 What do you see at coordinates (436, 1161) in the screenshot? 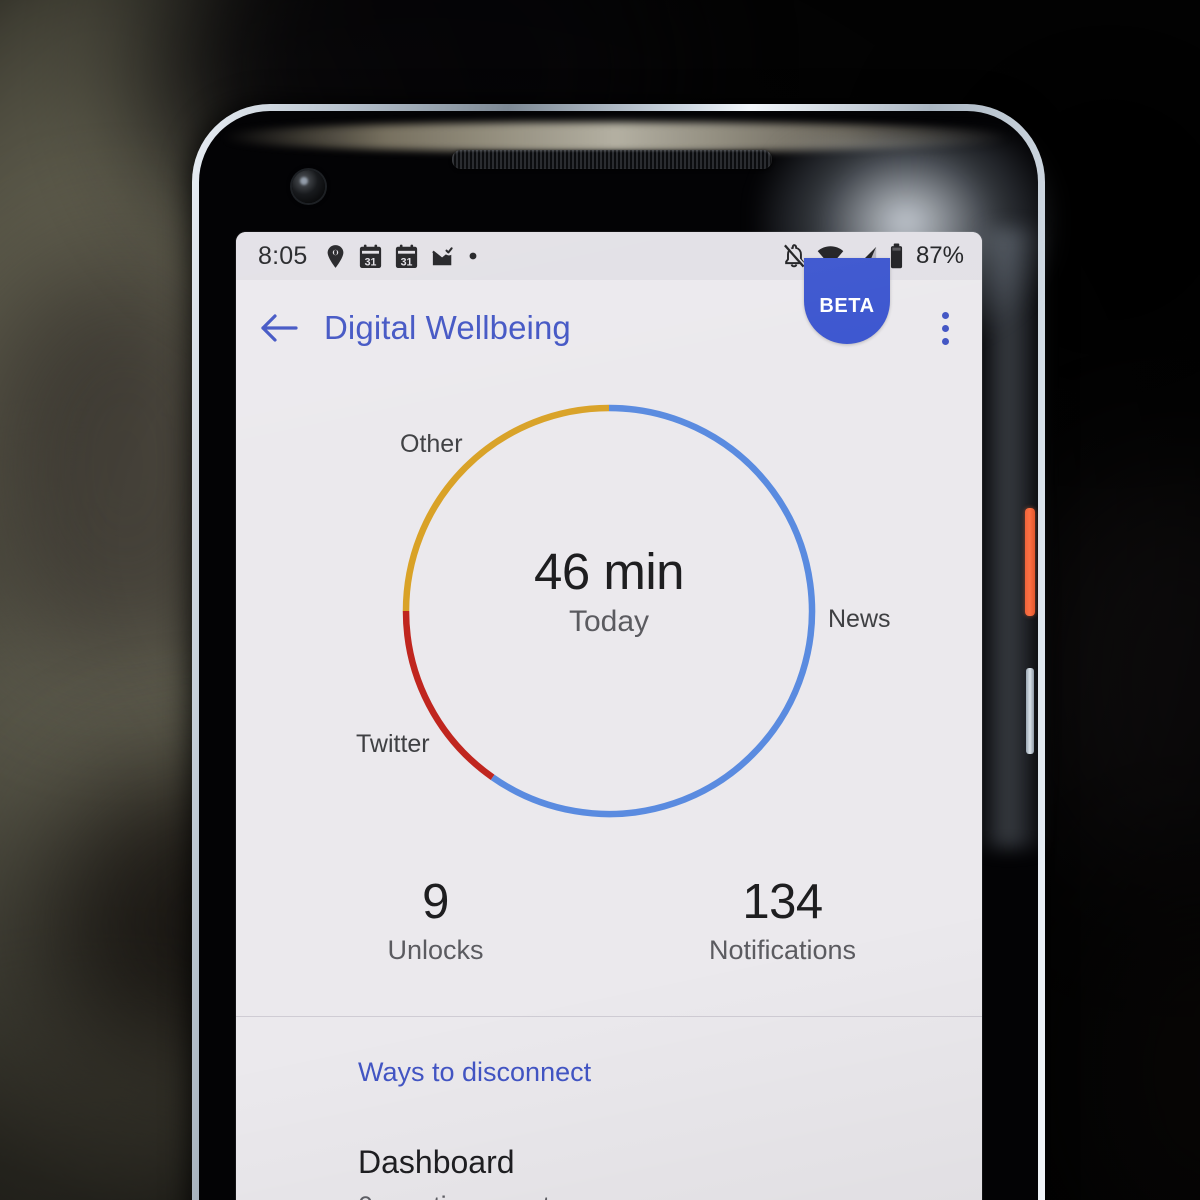
I see `dashboard-title: Dashboard` at bounding box center [436, 1161].